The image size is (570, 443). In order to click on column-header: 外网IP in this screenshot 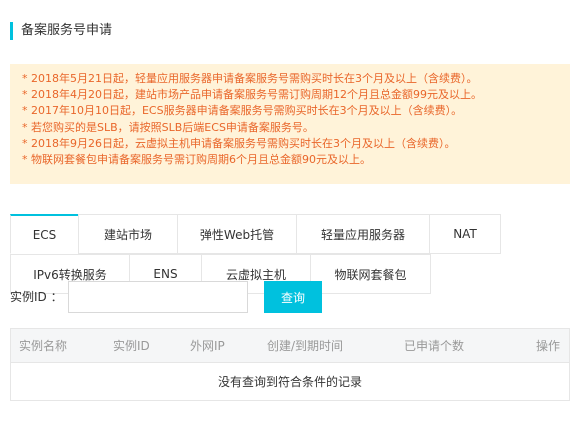, I will do `click(207, 346)`.